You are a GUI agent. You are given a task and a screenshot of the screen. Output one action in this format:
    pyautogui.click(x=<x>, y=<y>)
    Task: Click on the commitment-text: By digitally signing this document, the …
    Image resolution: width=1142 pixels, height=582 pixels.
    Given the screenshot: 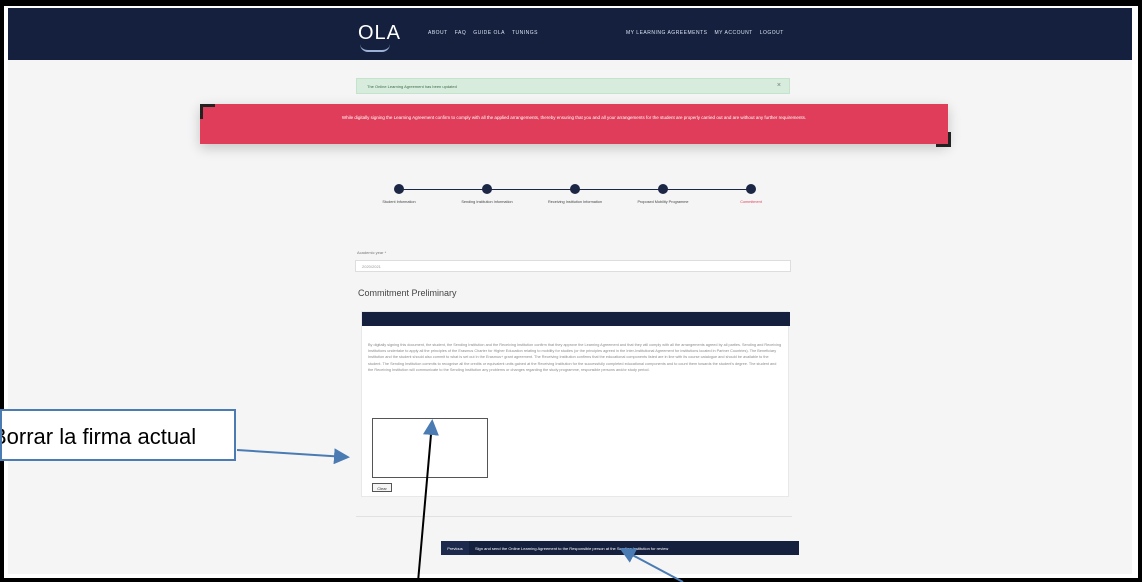 What is the action you would take?
    pyautogui.click(x=575, y=357)
    